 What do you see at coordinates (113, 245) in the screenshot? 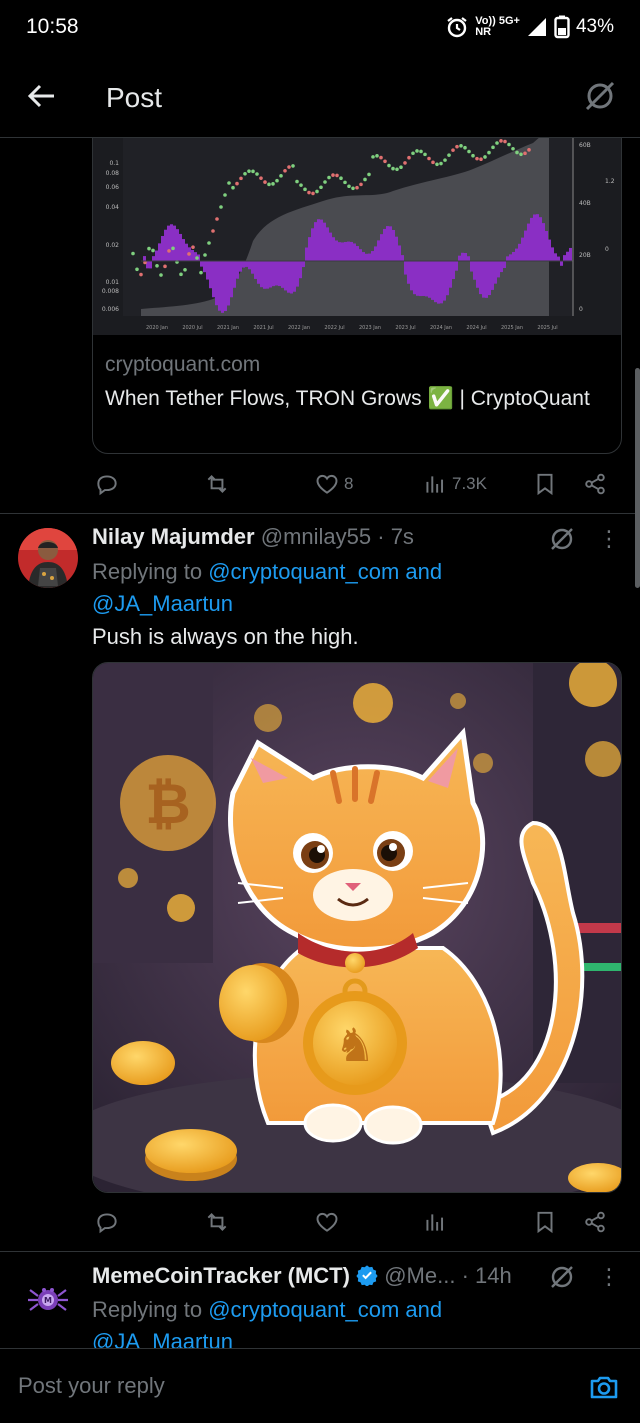
I see `chart-tick-label: 0.02` at bounding box center [113, 245].